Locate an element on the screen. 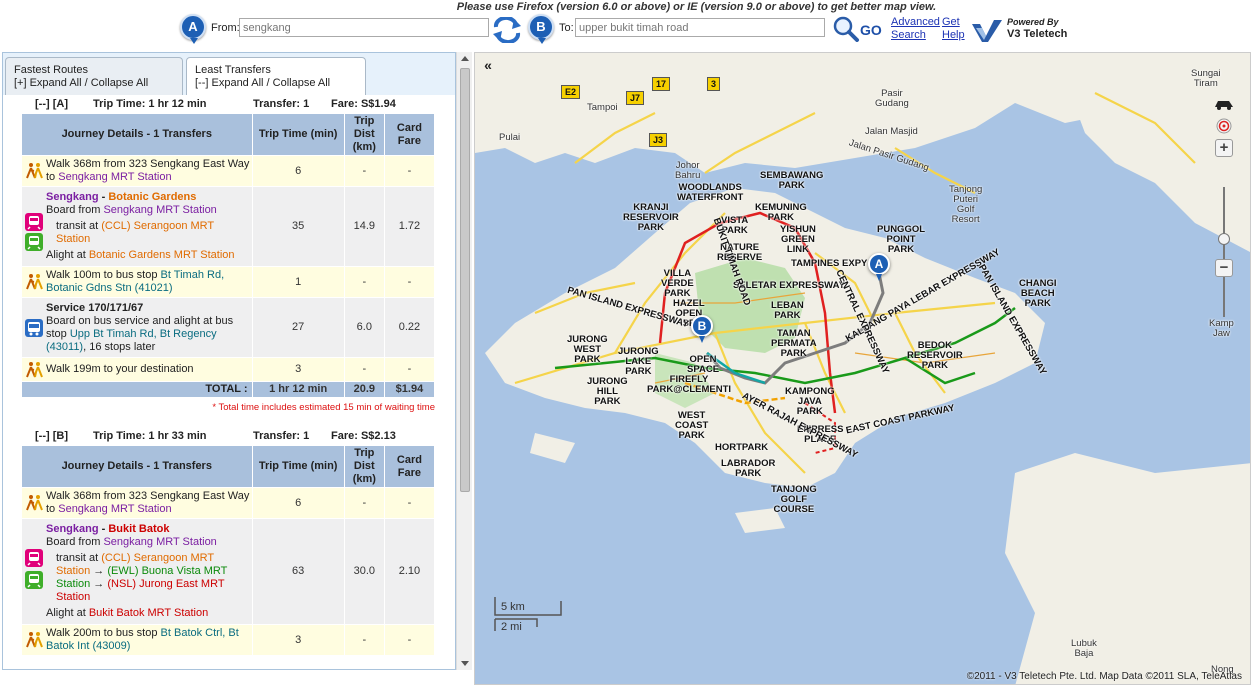  place-label: Johor Bahru is located at coordinates (688, 170).